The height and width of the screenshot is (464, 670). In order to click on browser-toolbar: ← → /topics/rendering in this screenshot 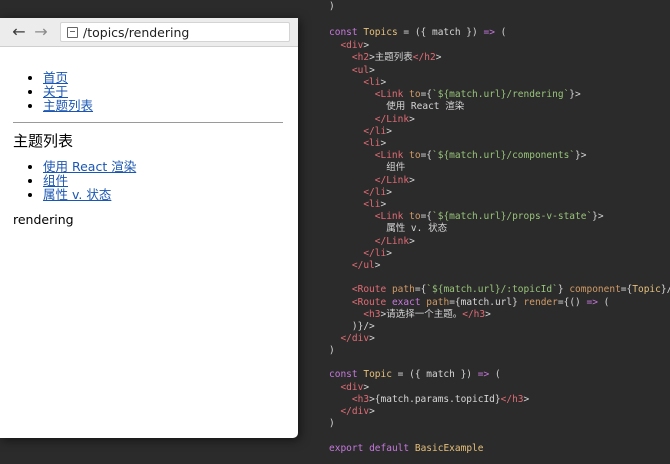, I will do `click(149, 32)`.